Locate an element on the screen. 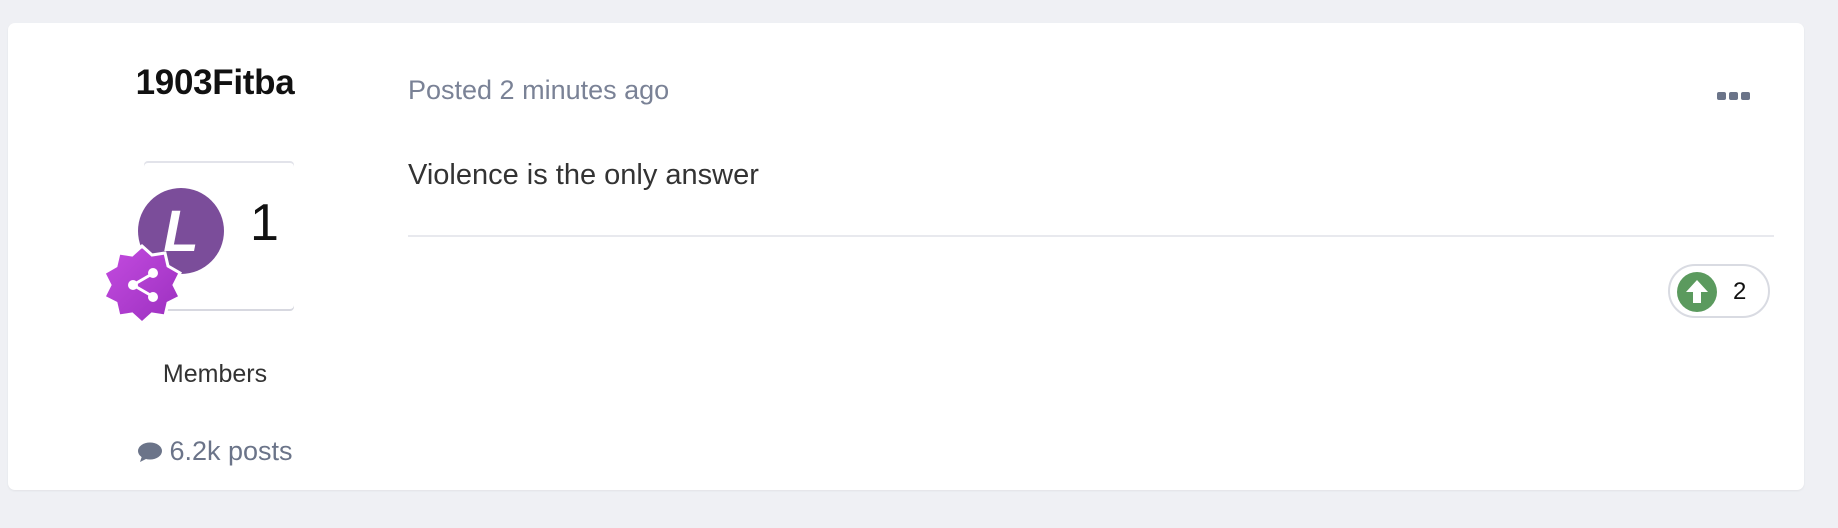 This screenshot has width=1838, height=528. reaction-count: 2 is located at coordinates (1740, 291).